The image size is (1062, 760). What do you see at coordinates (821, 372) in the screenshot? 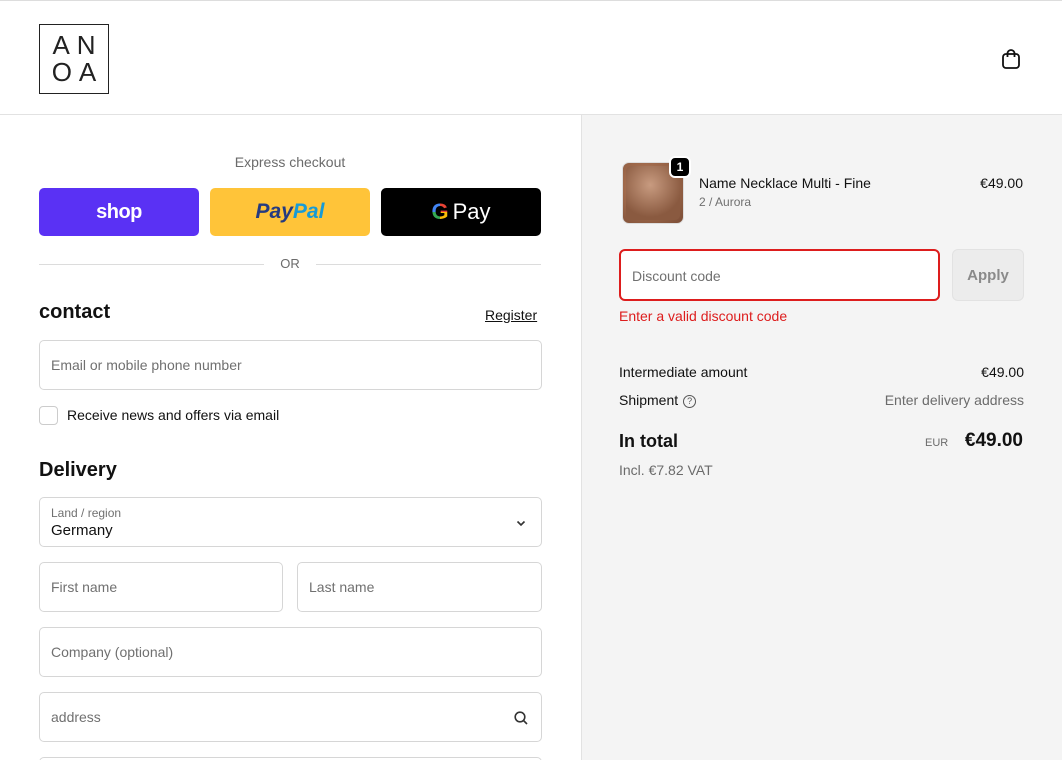
I see `subtotal-row: Intermediate amount €49.00` at bounding box center [821, 372].